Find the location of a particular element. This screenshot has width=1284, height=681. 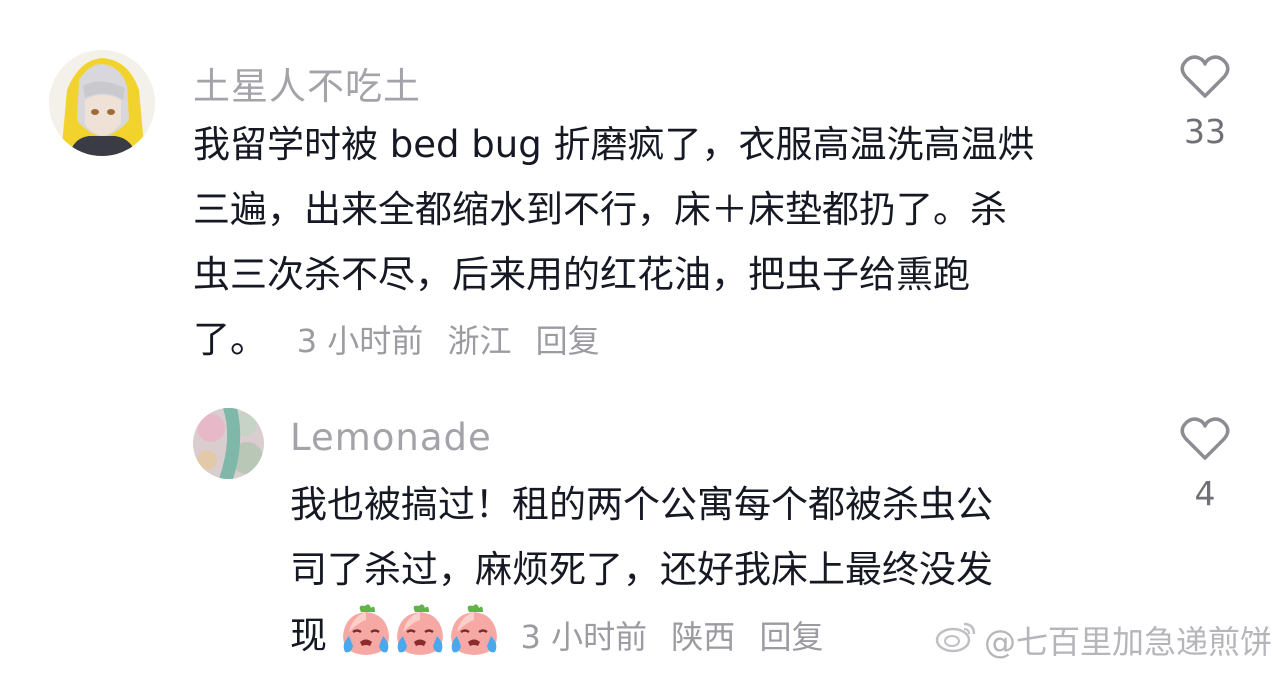

comment-text-line: 我也被搞过！租的两个公寓每个都被杀虫公 is located at coordinates (641, 504).